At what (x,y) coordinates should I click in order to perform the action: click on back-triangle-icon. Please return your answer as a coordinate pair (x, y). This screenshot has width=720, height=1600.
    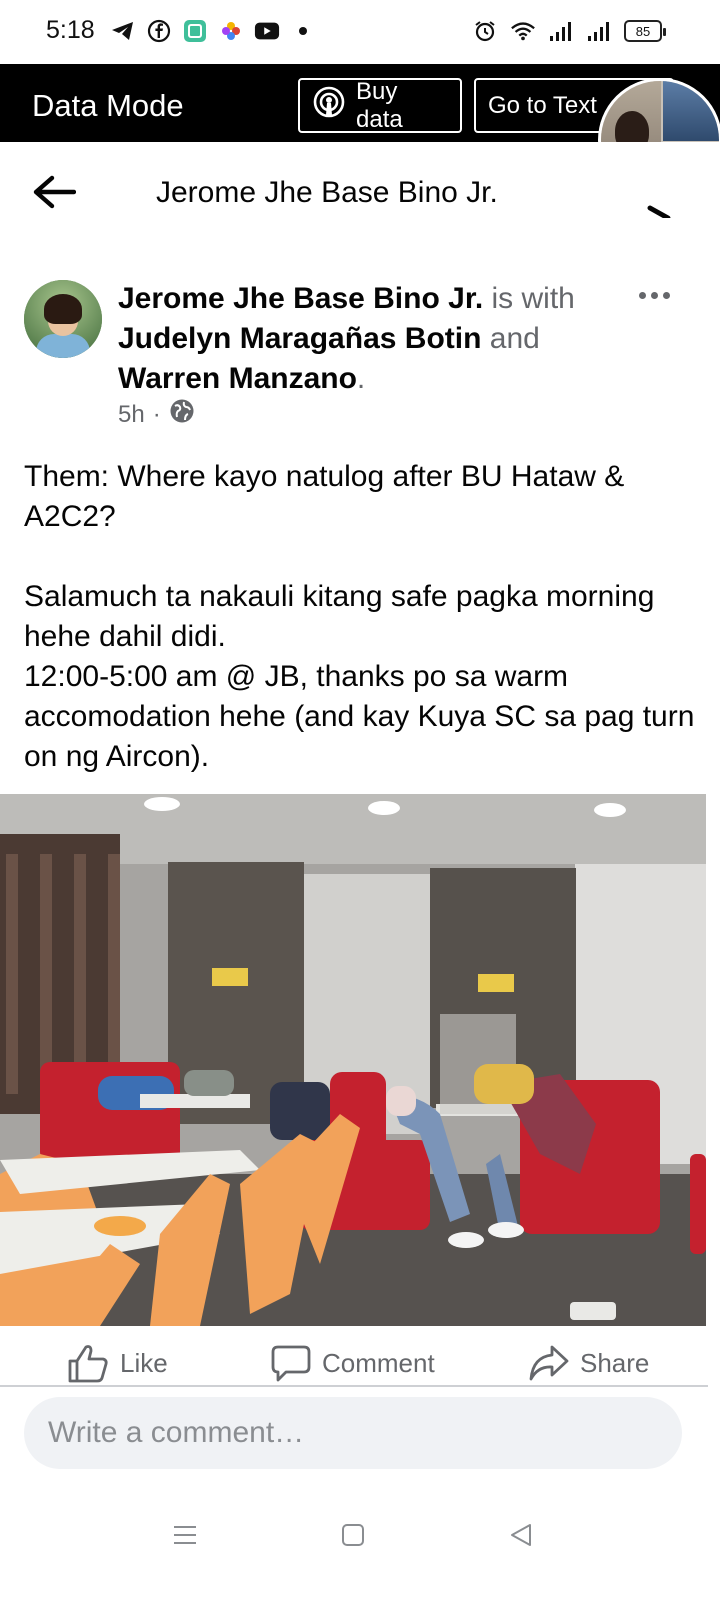
    Looking at the image, I should click on (521, 1535).